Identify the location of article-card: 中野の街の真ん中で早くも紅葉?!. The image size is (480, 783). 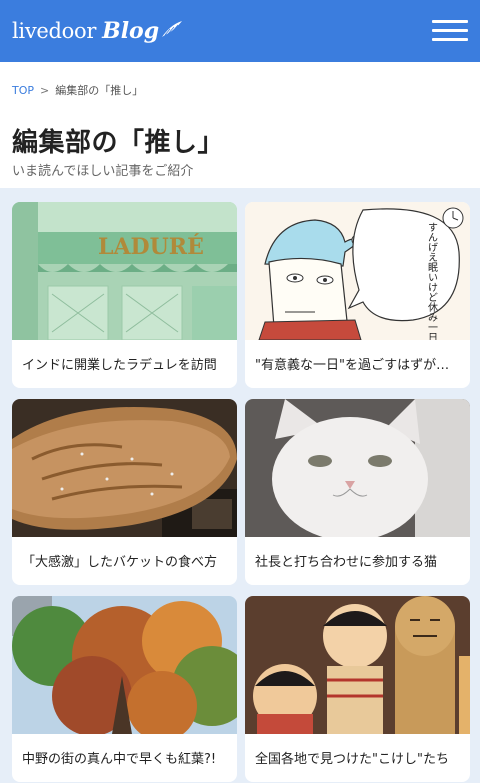
(124, 689).